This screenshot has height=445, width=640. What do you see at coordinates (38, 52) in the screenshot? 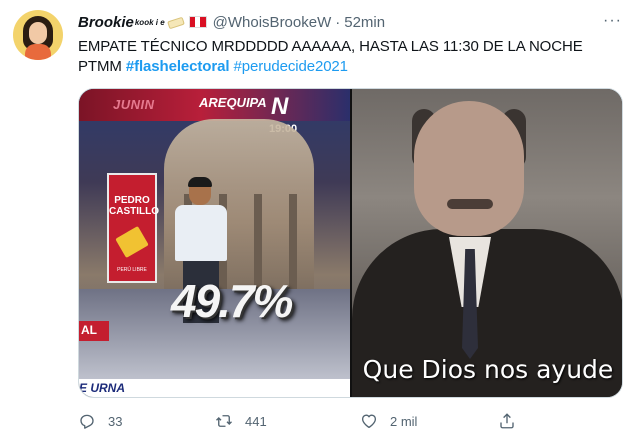
I see `avatar-body` at bounding box center [38, 52].